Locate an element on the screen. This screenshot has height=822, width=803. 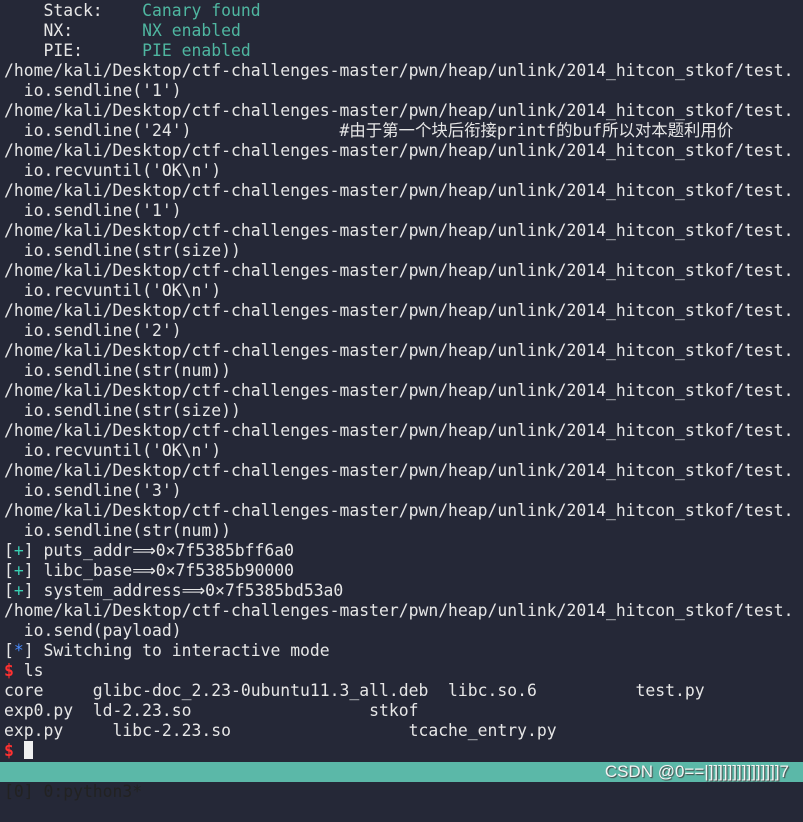
interactive-line: [*] Switching to interactive mode is located at coordinates (167, 650).